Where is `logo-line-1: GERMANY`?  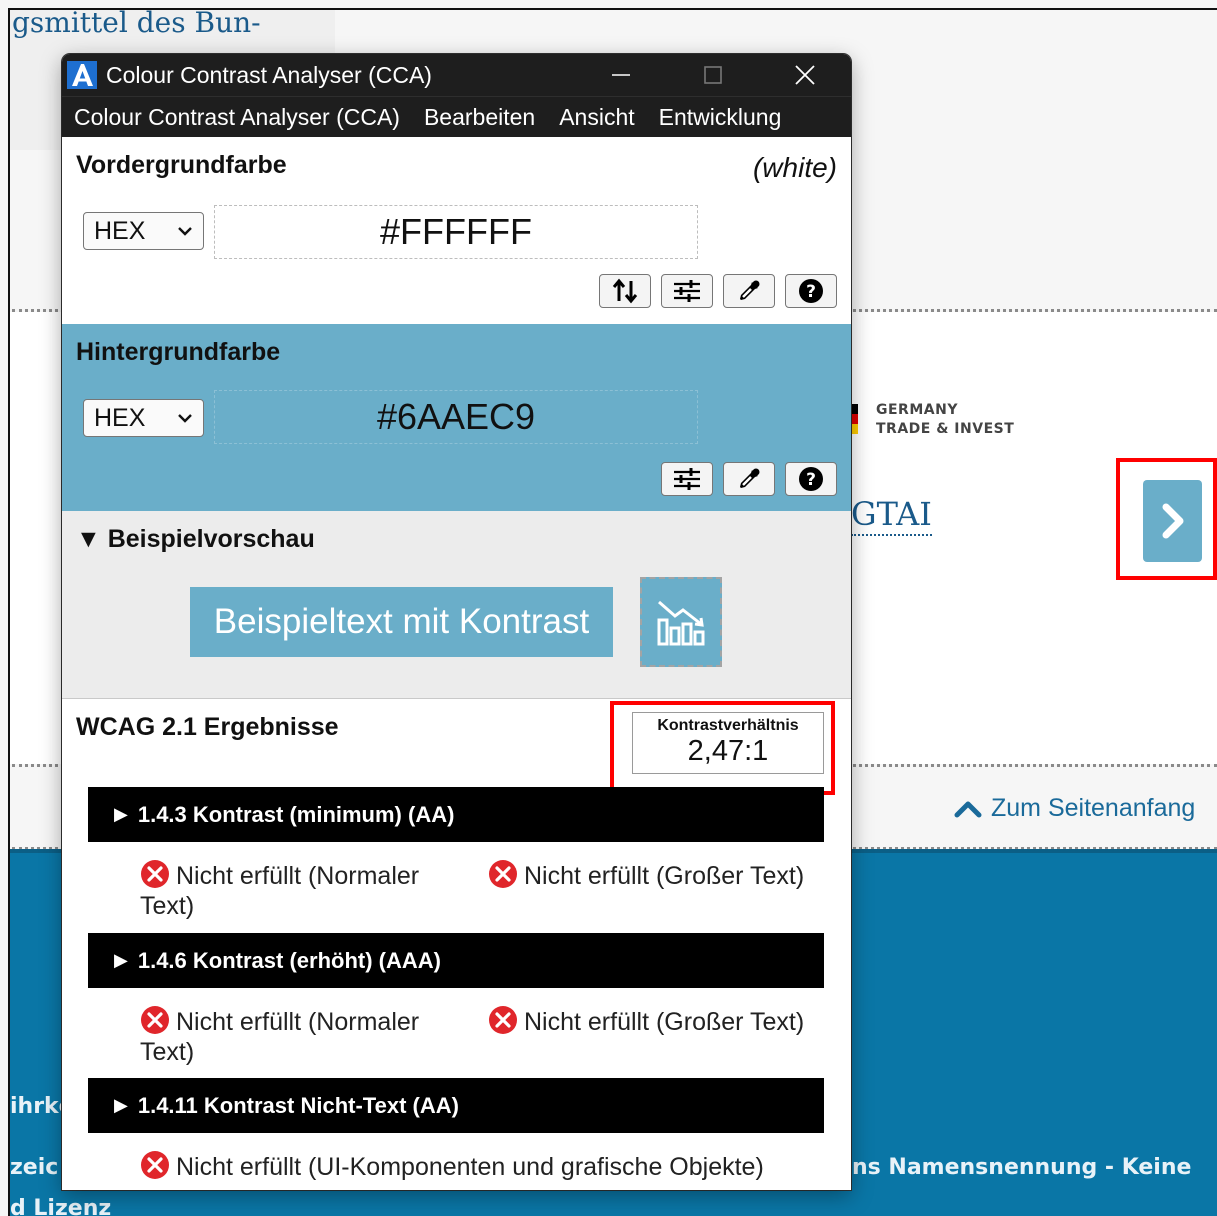
logo-line-1: GERMANY is located at coordinates (917, 410).